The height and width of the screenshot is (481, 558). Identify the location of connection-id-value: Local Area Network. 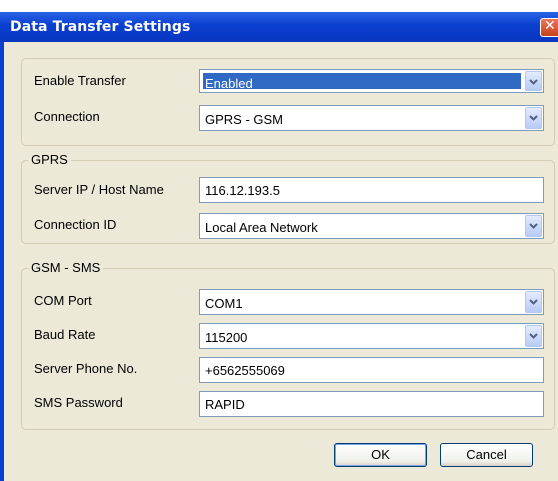
(261, 227).